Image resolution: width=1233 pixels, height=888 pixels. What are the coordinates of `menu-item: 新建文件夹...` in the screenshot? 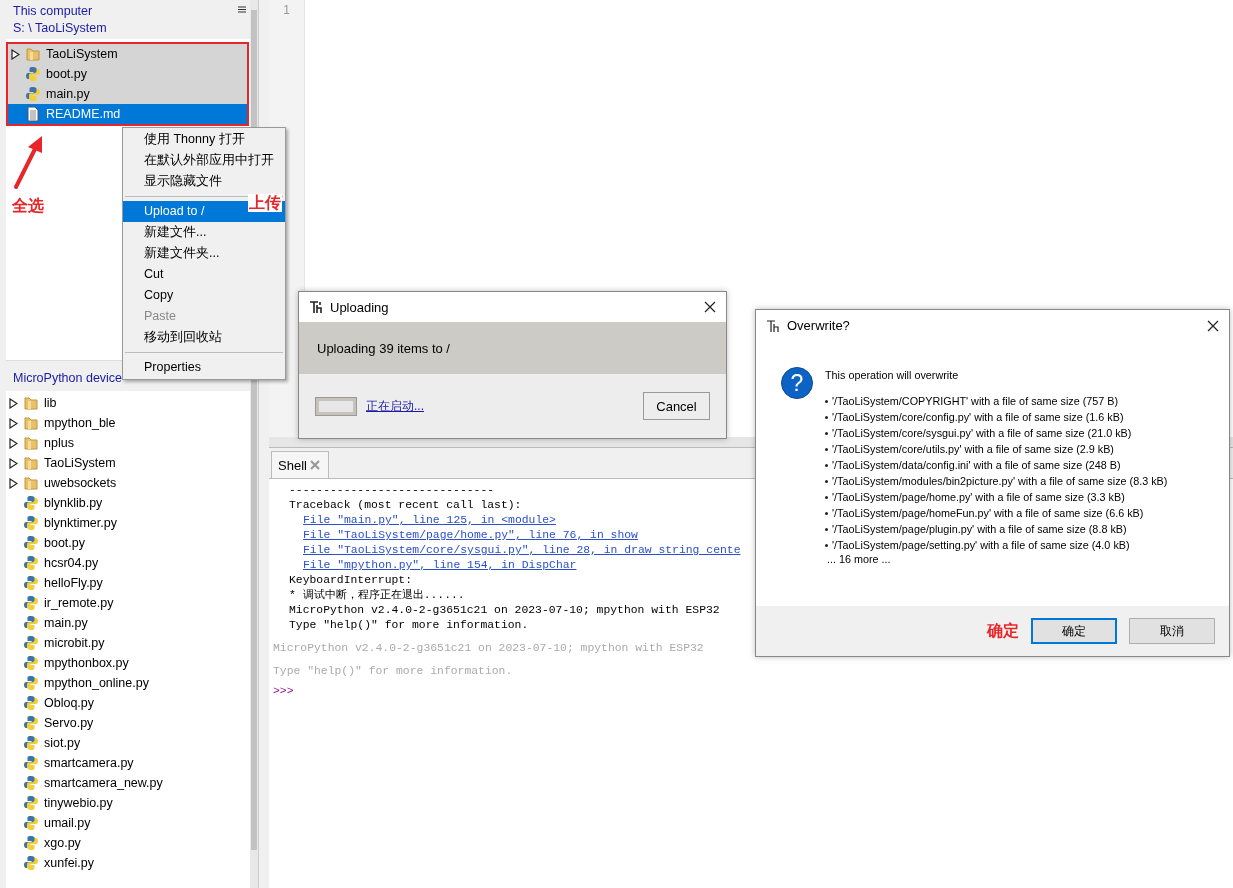 It's located at (204, 253).